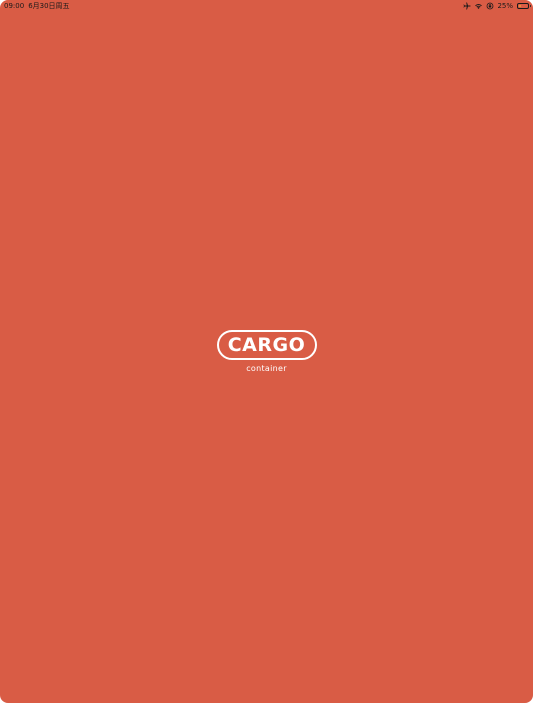 The image size is (533, 703). Describe the element at coordinates (49, 6) in the screenshot. I see `status-date: 6月30日周五` at that location.